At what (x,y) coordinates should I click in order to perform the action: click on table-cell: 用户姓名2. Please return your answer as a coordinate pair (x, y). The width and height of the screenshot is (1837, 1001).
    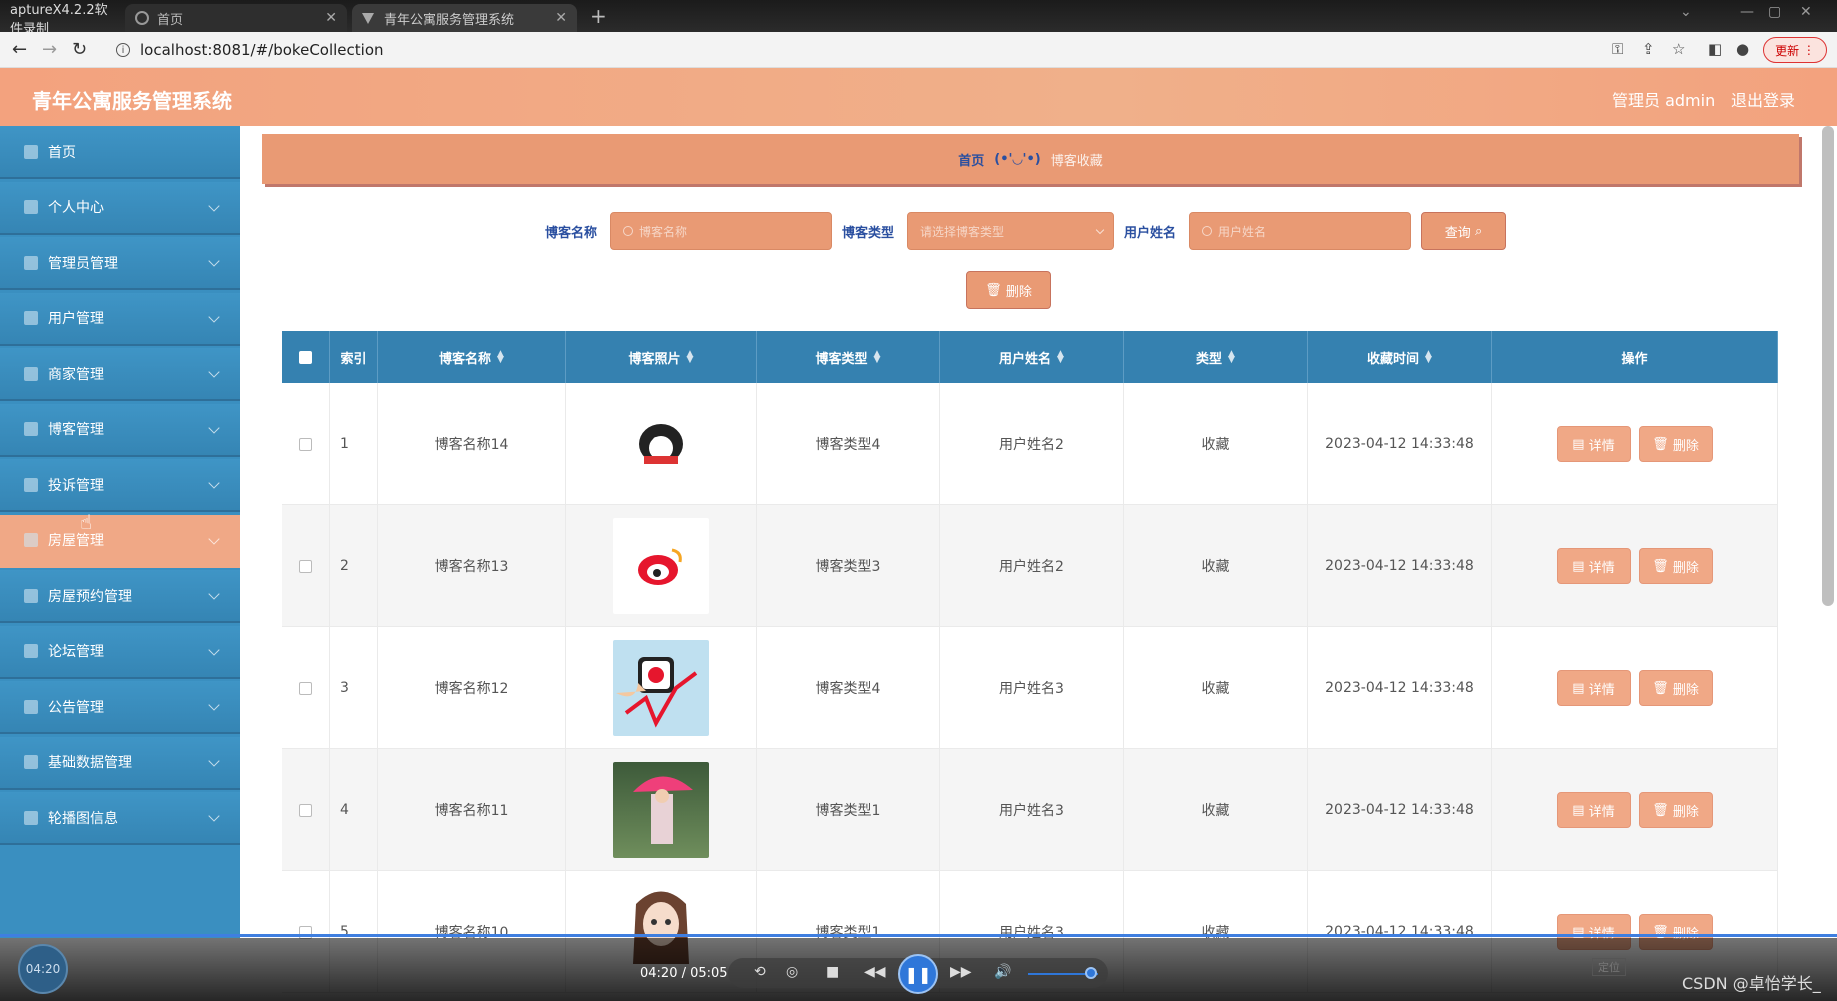
    Looking at the image, I should click on (1032, 566).